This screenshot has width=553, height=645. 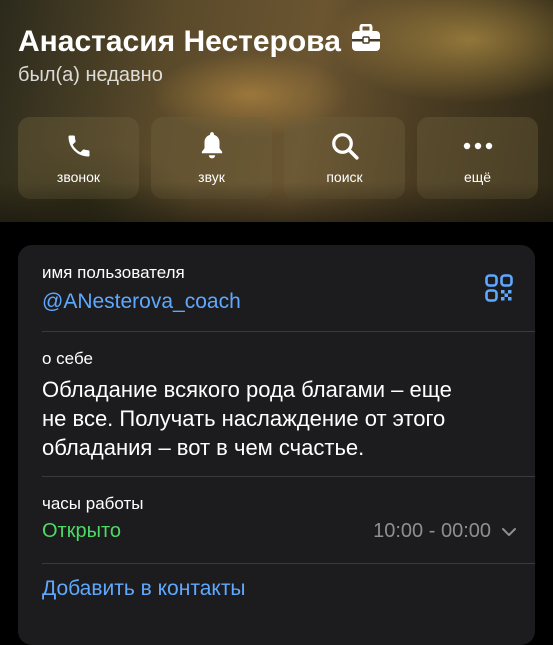 I want to click on more-button: ещё, so click(x=477, y=158).